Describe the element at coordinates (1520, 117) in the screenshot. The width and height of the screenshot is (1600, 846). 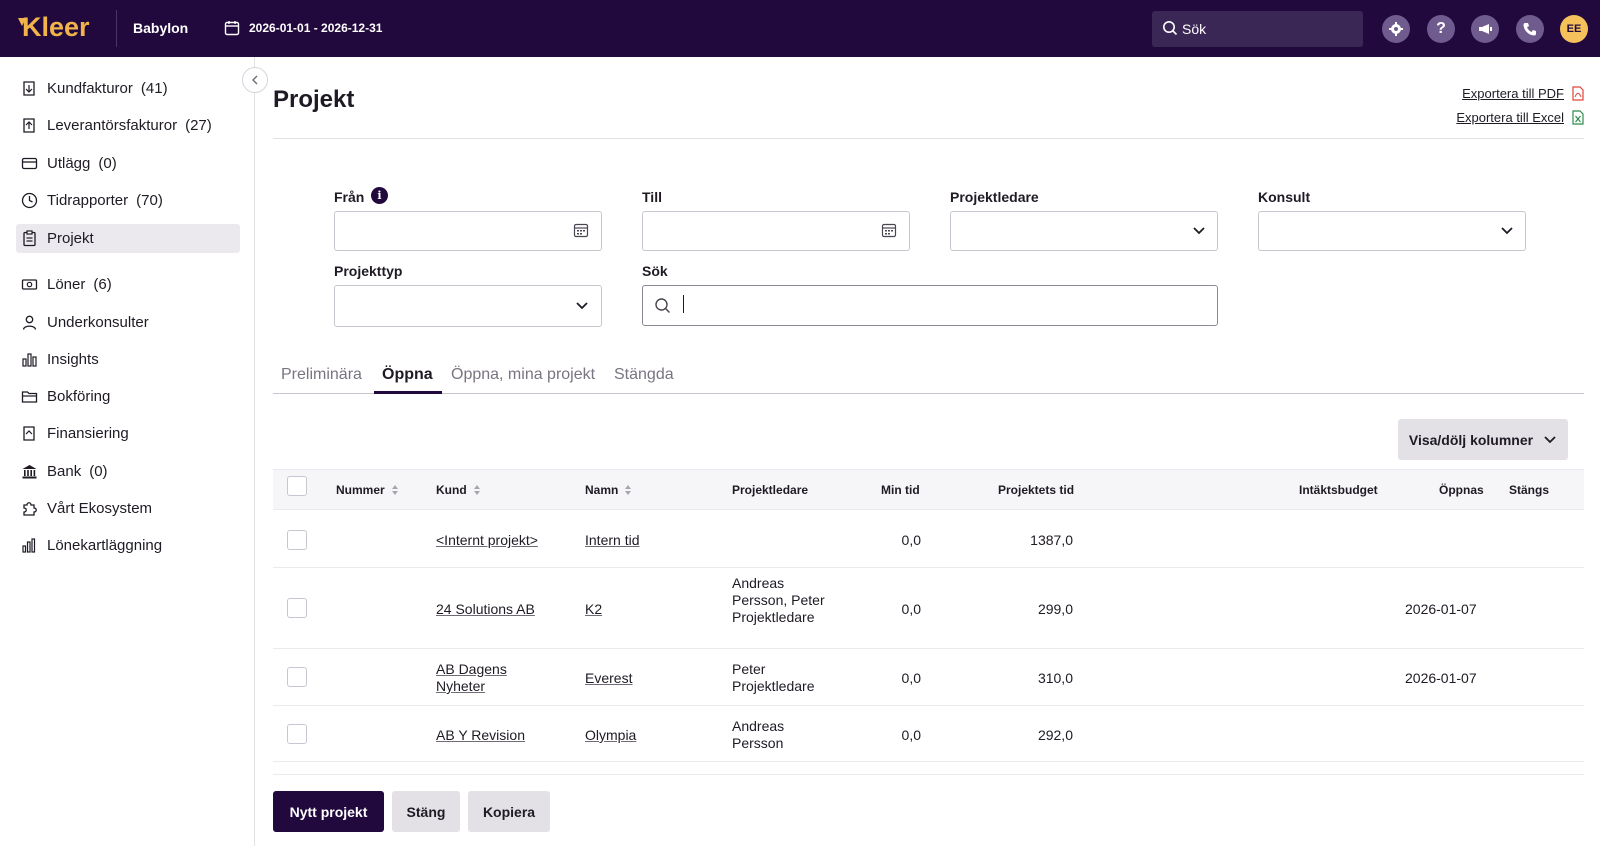
I see `export-excel-link: Exportera till Excel` at that location.